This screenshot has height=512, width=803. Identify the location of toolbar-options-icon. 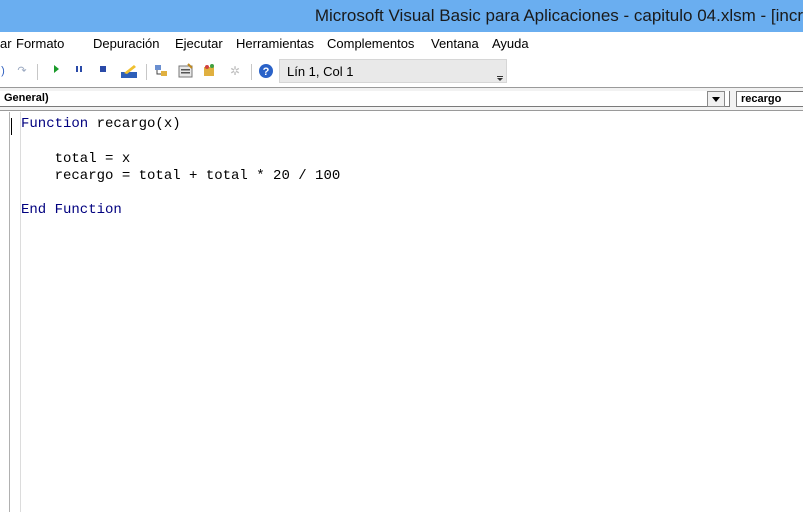
(500, 71).